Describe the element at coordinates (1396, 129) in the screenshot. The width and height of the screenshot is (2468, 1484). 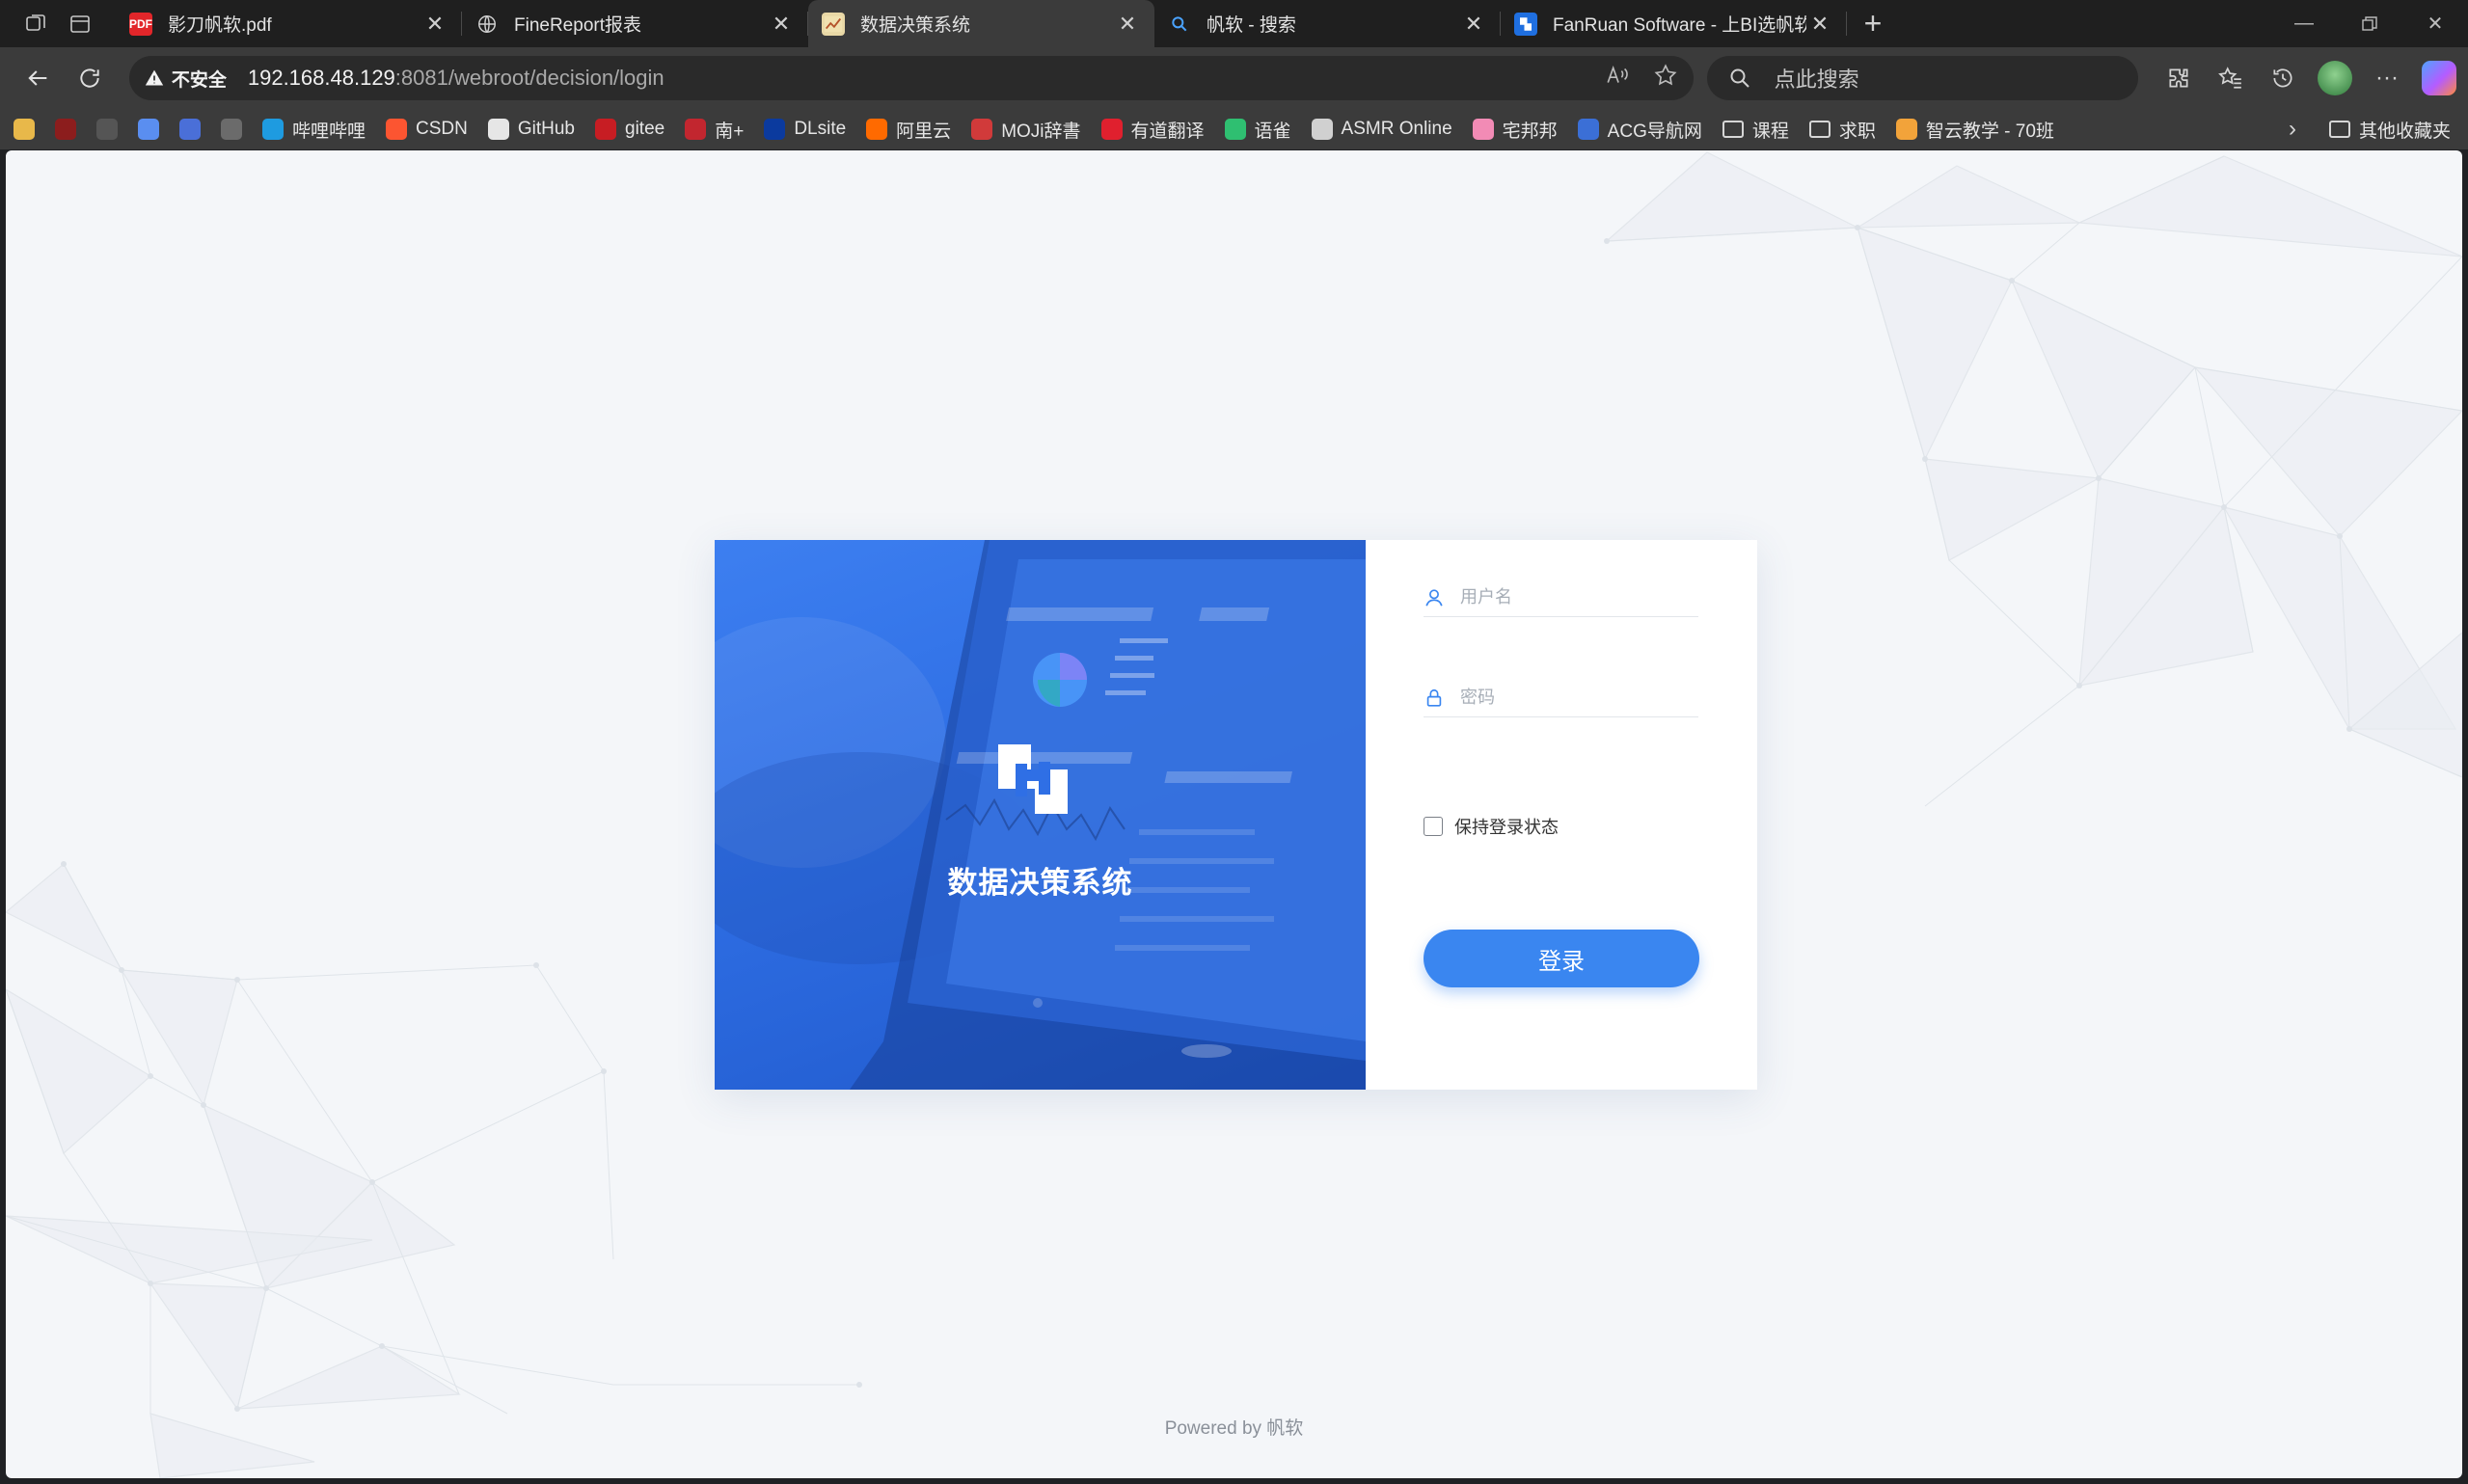
I see `bookmark-label: ASMR Online` at that location.